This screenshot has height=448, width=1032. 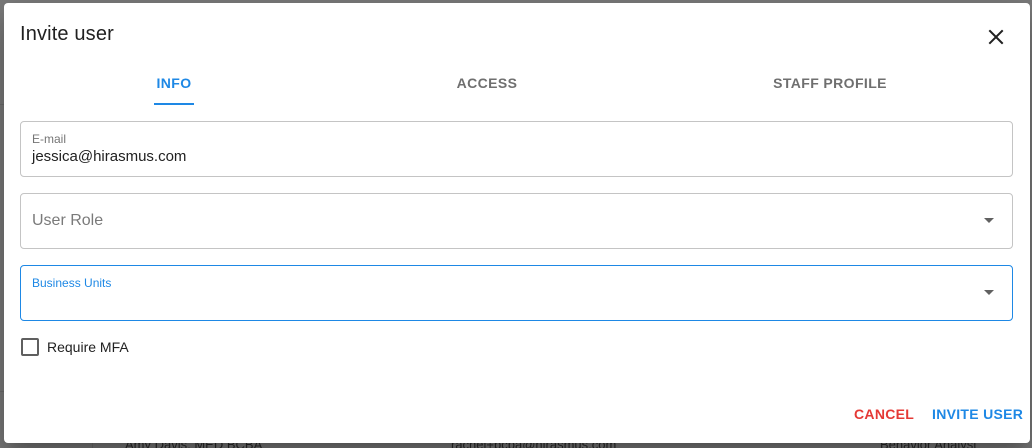 What do you see at coordinates (88, 347) in the screenshot?
I see `require-mfa-label: Require MFA` at bounding box center [88, 347].